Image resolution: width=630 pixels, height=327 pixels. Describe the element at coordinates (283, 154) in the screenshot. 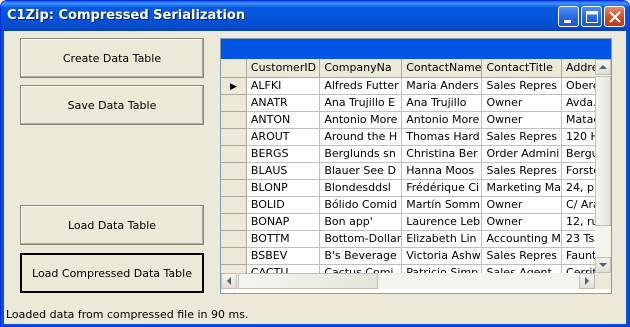

I see `table-cell: BERGS` at that location.